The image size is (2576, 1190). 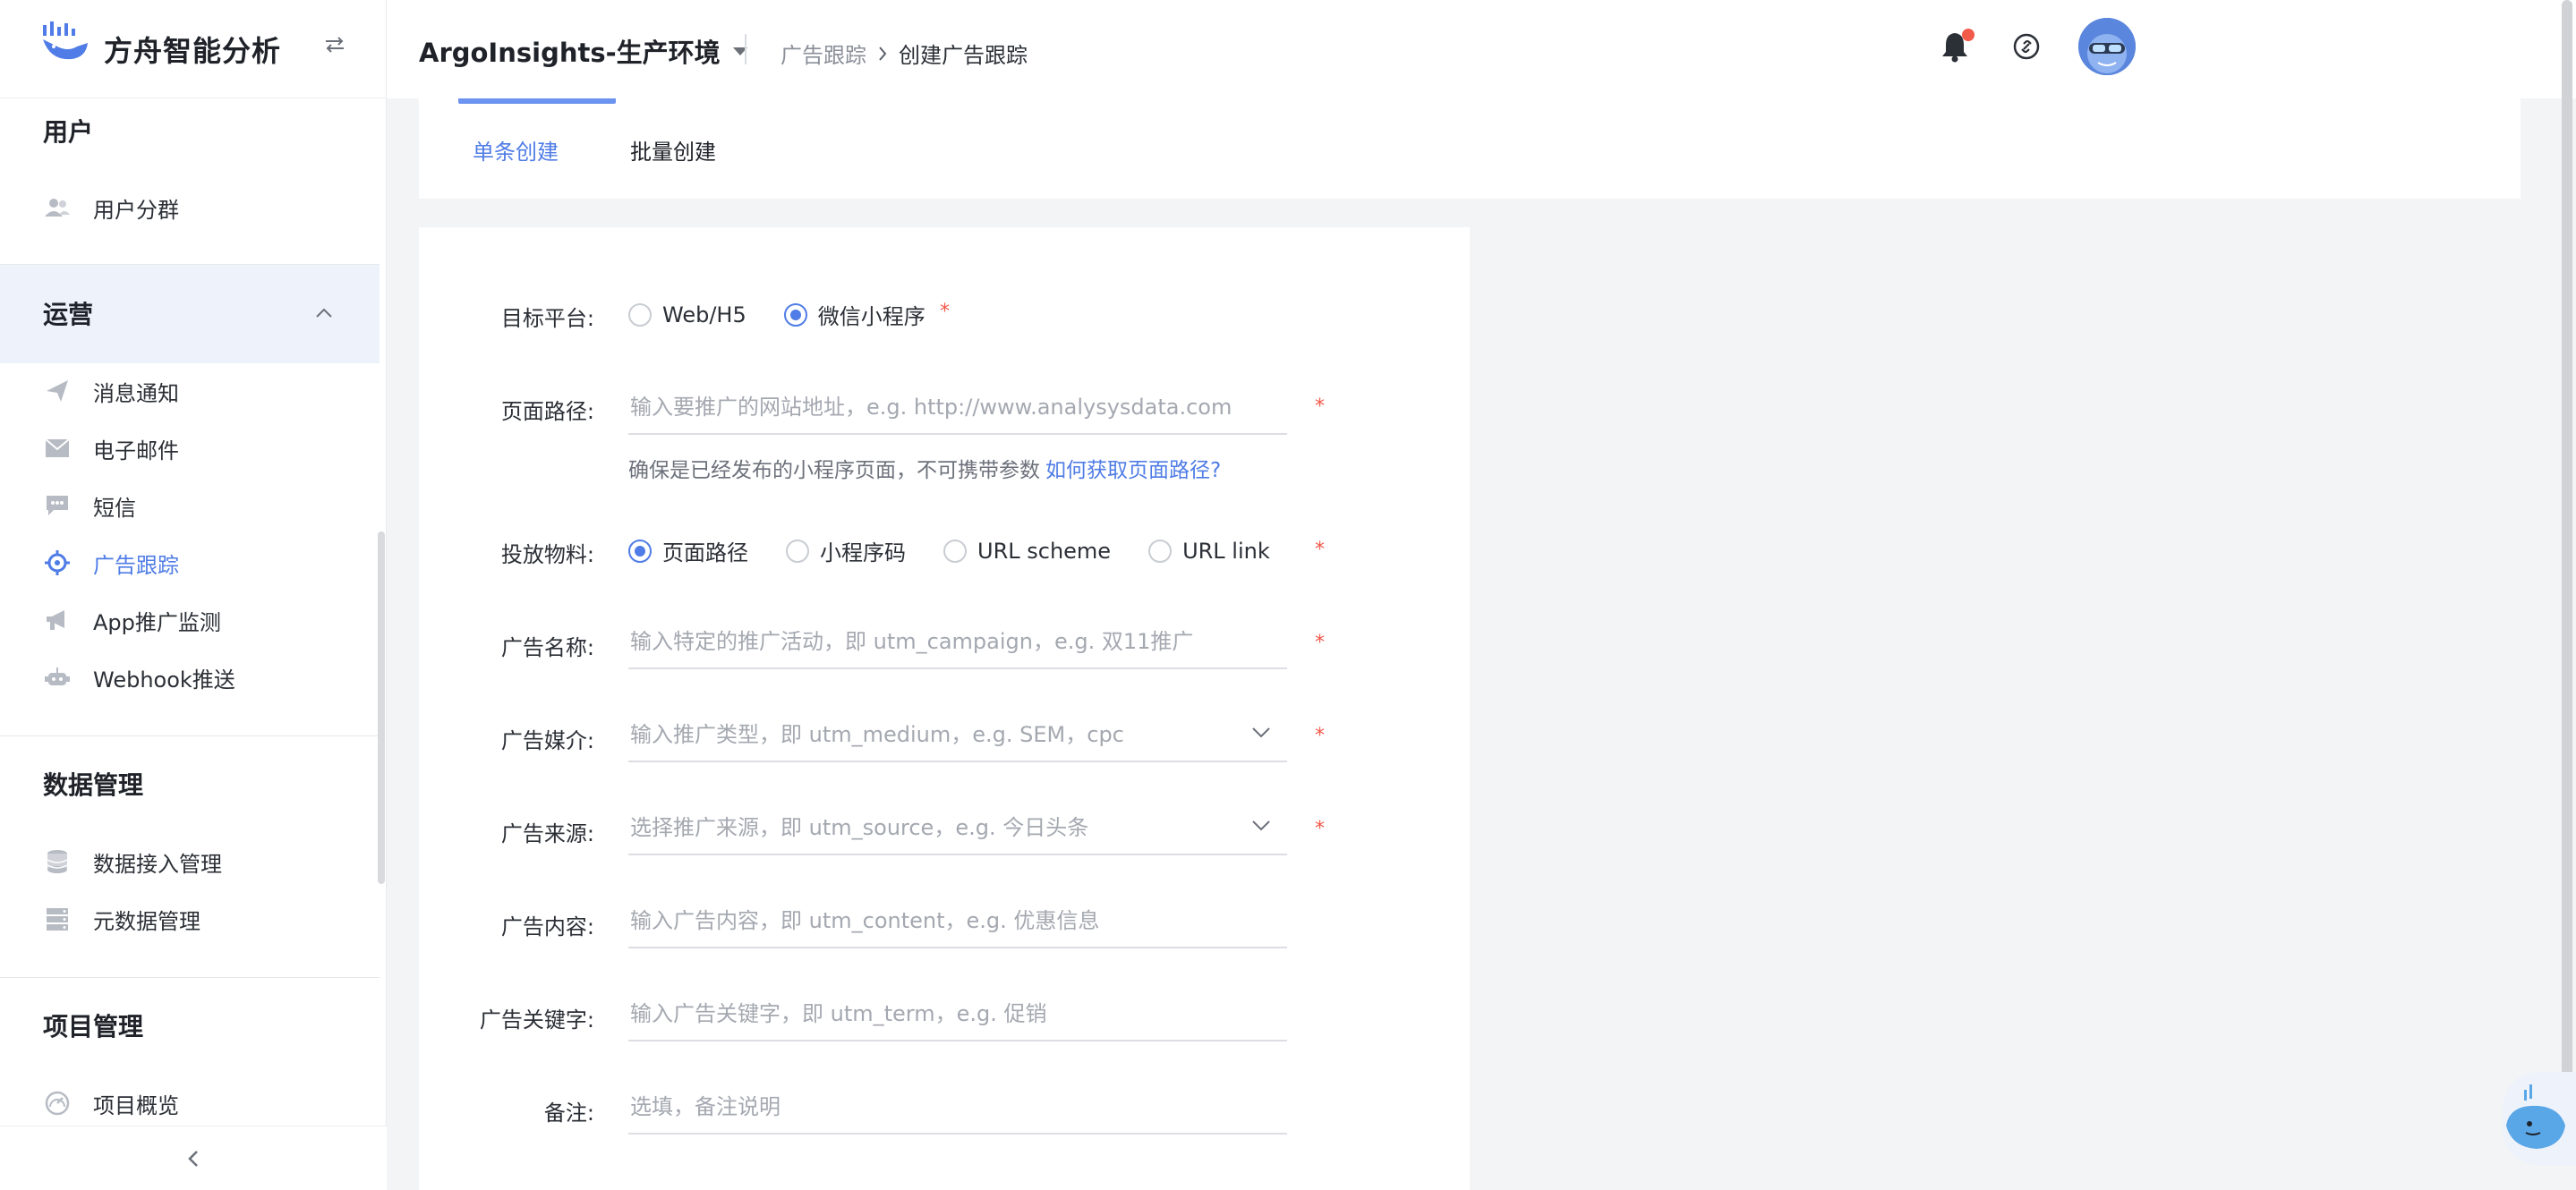 I want to click on radio-url-scheme: URL scheme, so click(x=1027, y=551).